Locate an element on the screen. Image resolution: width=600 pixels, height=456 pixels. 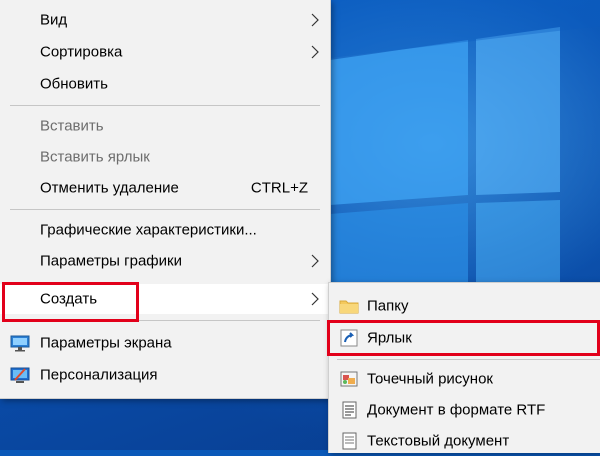
submenu-item-bitmap: Точечный рисунок is located at coordinates (464, 379).